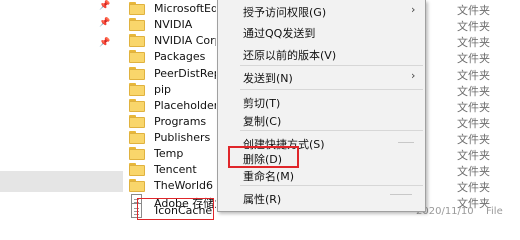 This screenshot has height=240, width=520. I want to click on file-name: Tencent, so click(175, 169).